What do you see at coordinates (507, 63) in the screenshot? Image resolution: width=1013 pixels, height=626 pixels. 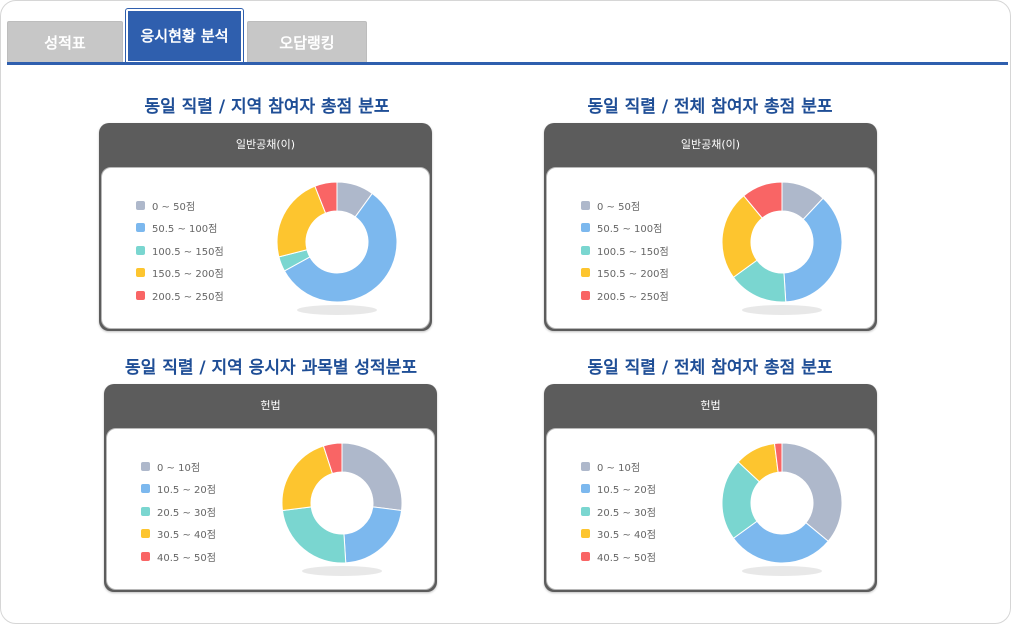 I see `tab-underline` at bounding box center [507, 63].